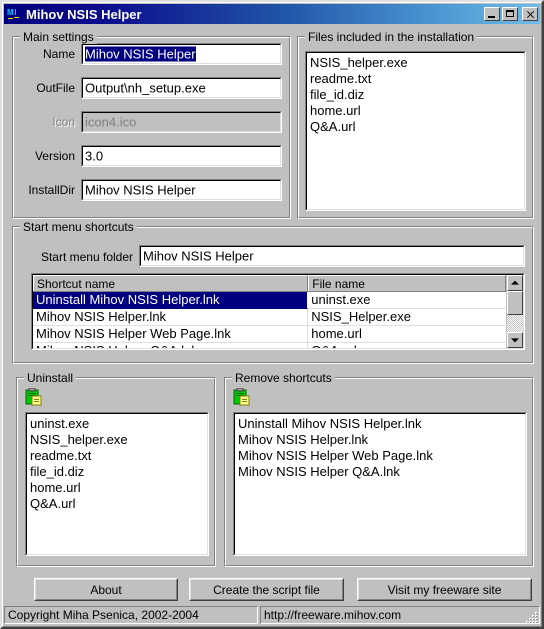 This screenshot has width=544, height=629. Describe the element at coordinates (50, 378) in the screenshot. I see `uninstall-title: Uninstall` at that location.